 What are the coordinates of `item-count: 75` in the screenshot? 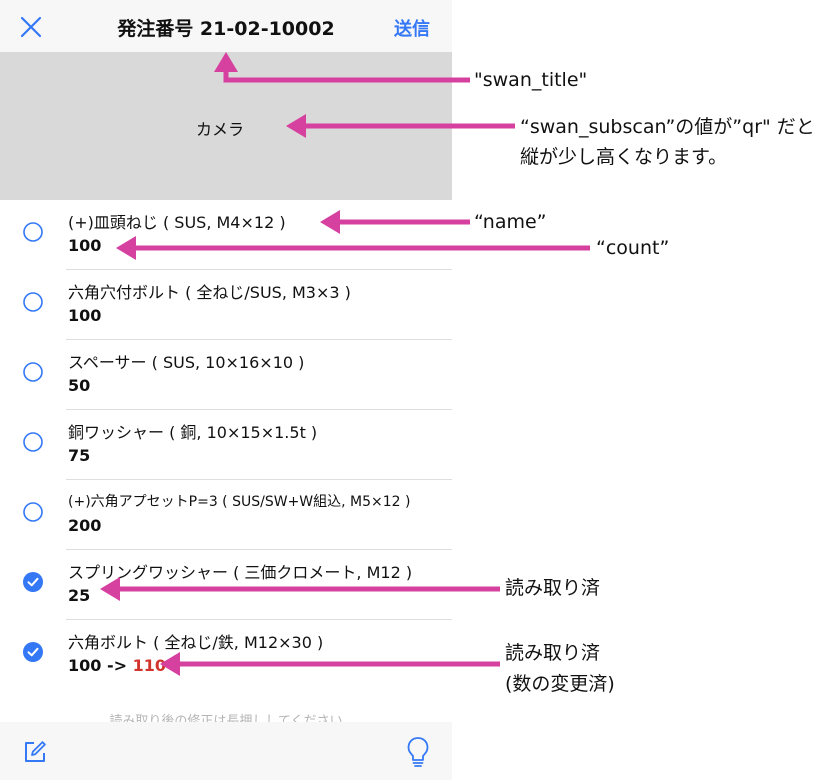 It's located at (79, 455).